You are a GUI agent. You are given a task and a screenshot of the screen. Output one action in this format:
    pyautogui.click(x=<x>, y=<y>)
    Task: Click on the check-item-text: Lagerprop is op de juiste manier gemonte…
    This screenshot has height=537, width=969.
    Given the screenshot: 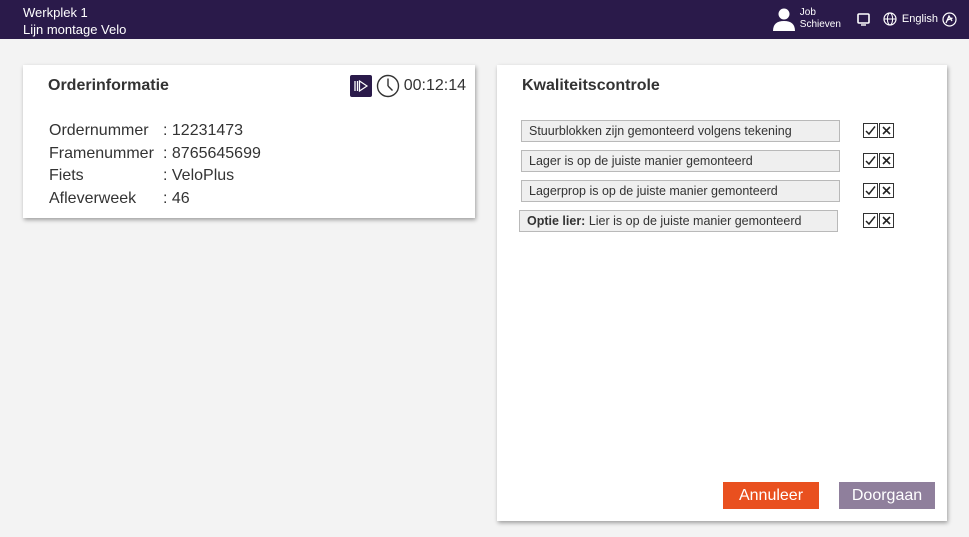 What is the action you would take?
    pyautogui.click(x=653, y=191)
    